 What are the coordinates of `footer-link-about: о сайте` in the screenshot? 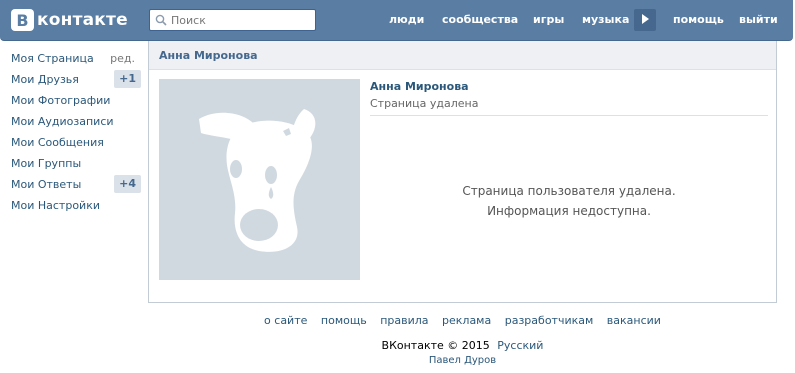 It's located at (285, 320).